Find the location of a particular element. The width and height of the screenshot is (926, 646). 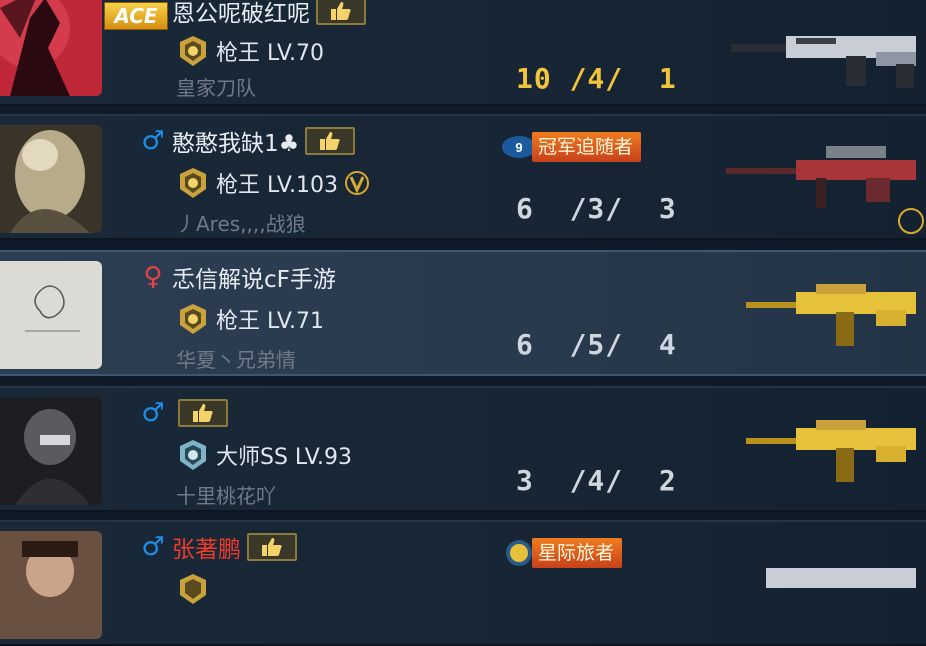

clan-name: 皇家刀队 is located at coordinates (216, 88).